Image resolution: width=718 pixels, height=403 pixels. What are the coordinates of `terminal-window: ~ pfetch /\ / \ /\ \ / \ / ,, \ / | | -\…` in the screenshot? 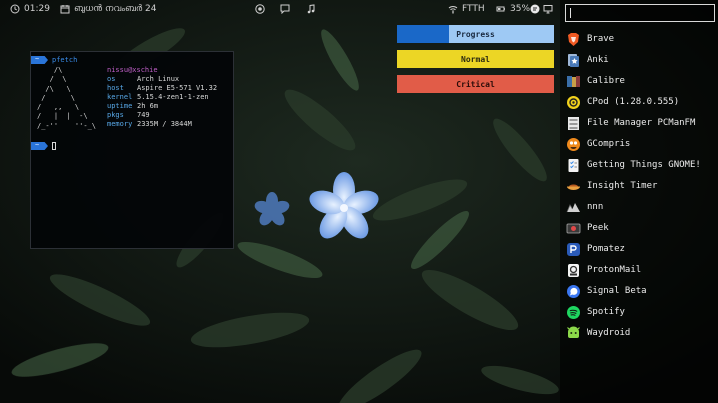 It's located at (132, 150).